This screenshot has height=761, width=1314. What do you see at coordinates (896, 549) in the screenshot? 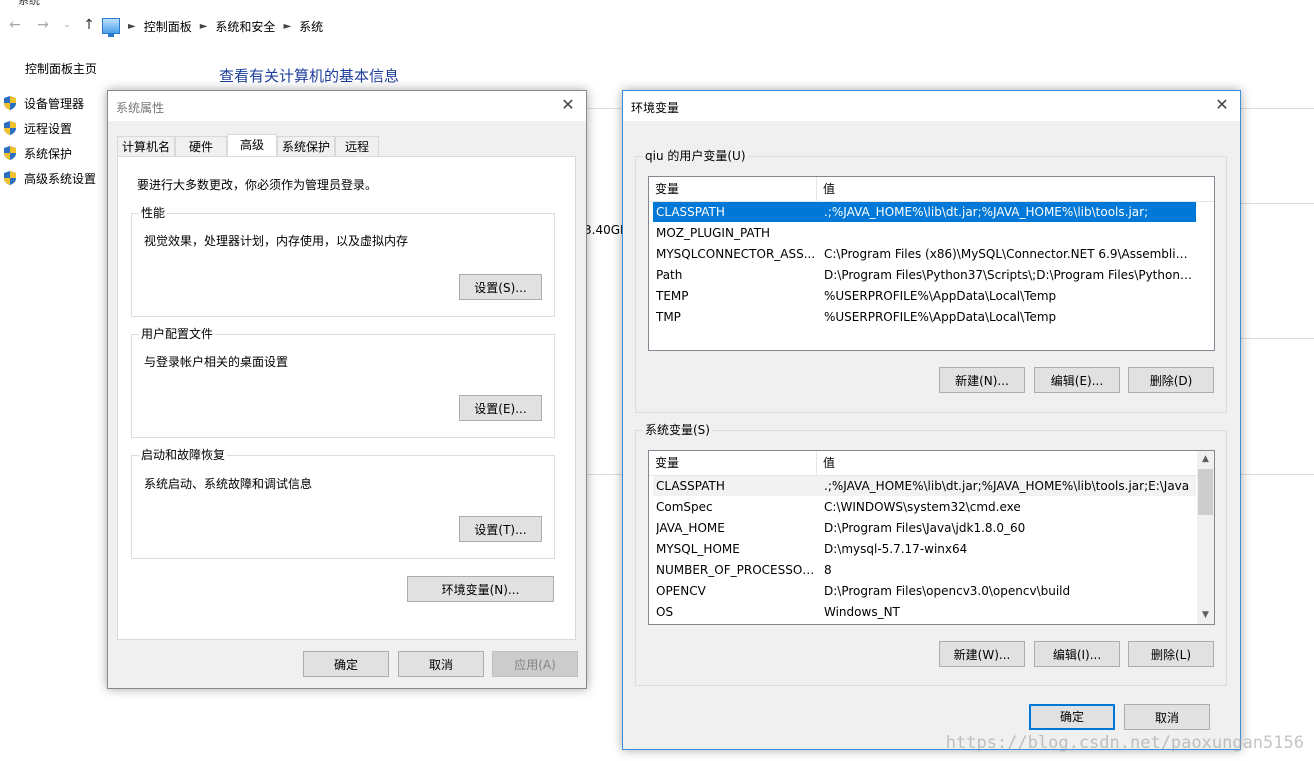
I see `variable-value: D:\mysql-5.7.17-winx64` at bounding box center [896, 549].